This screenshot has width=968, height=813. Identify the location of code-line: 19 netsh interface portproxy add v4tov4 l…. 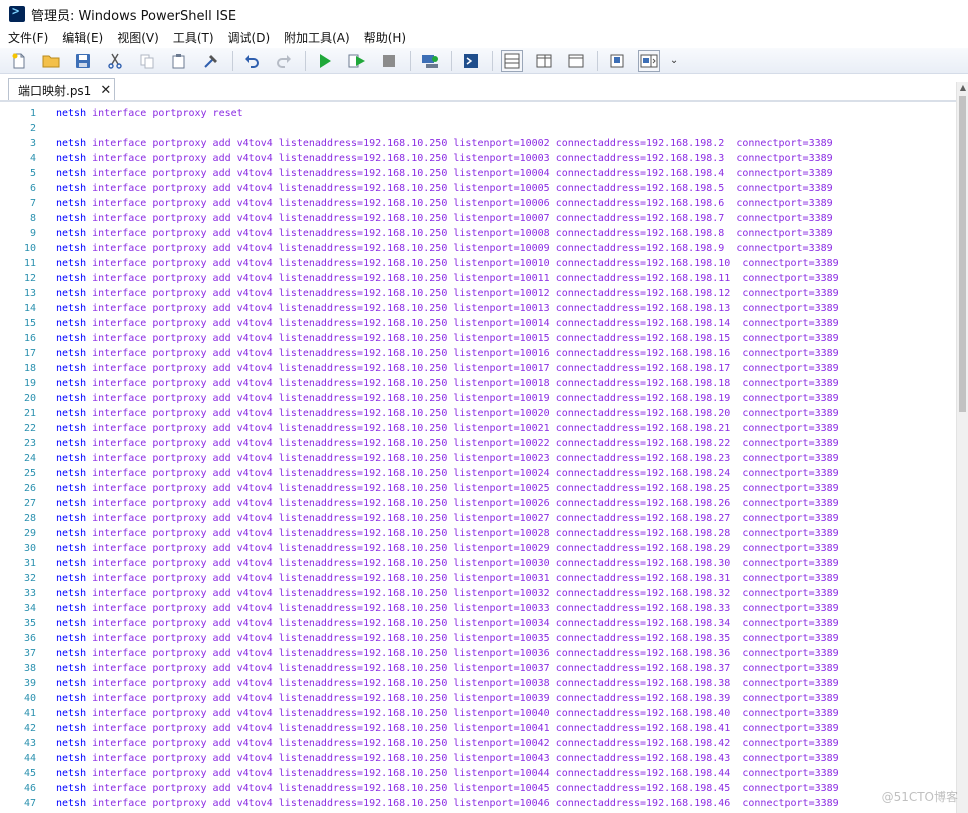
(478, 383).